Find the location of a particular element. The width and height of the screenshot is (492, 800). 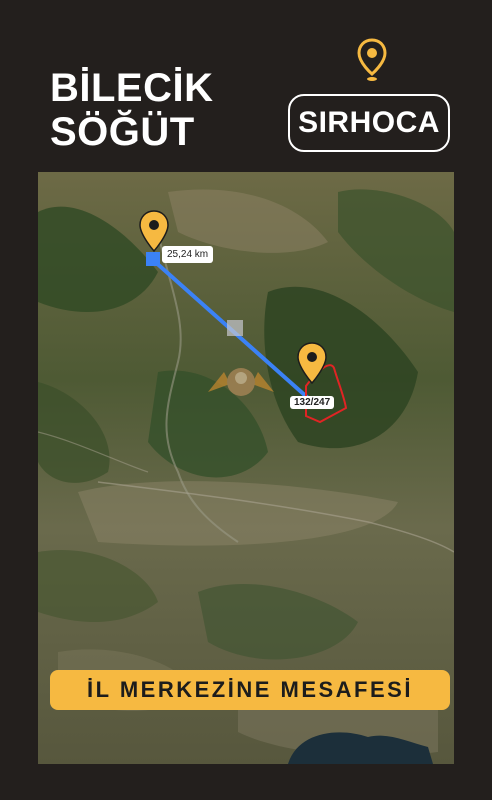

distance-label: 25,24 km is located at coordinates (188, 254).